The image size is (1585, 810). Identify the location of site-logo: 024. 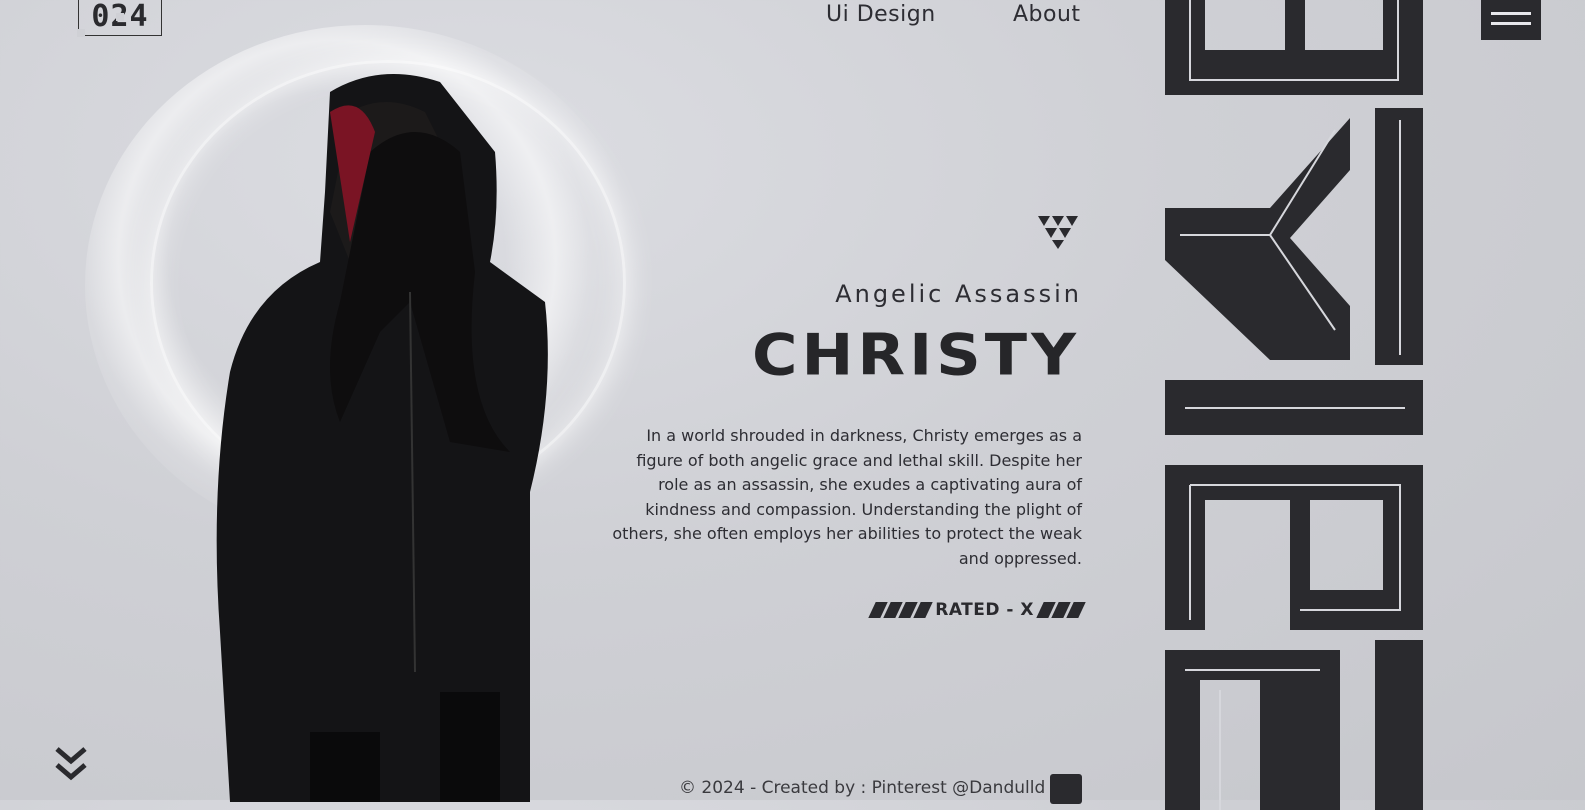
(119, 18).